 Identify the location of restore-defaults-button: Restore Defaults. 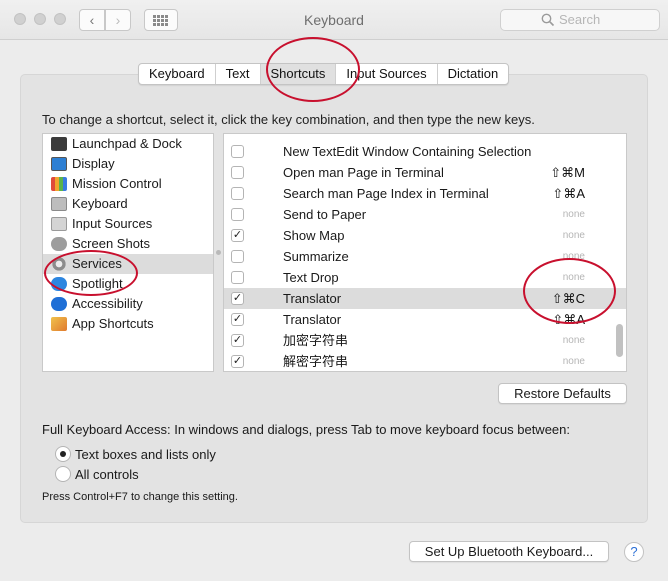
(562, 393).